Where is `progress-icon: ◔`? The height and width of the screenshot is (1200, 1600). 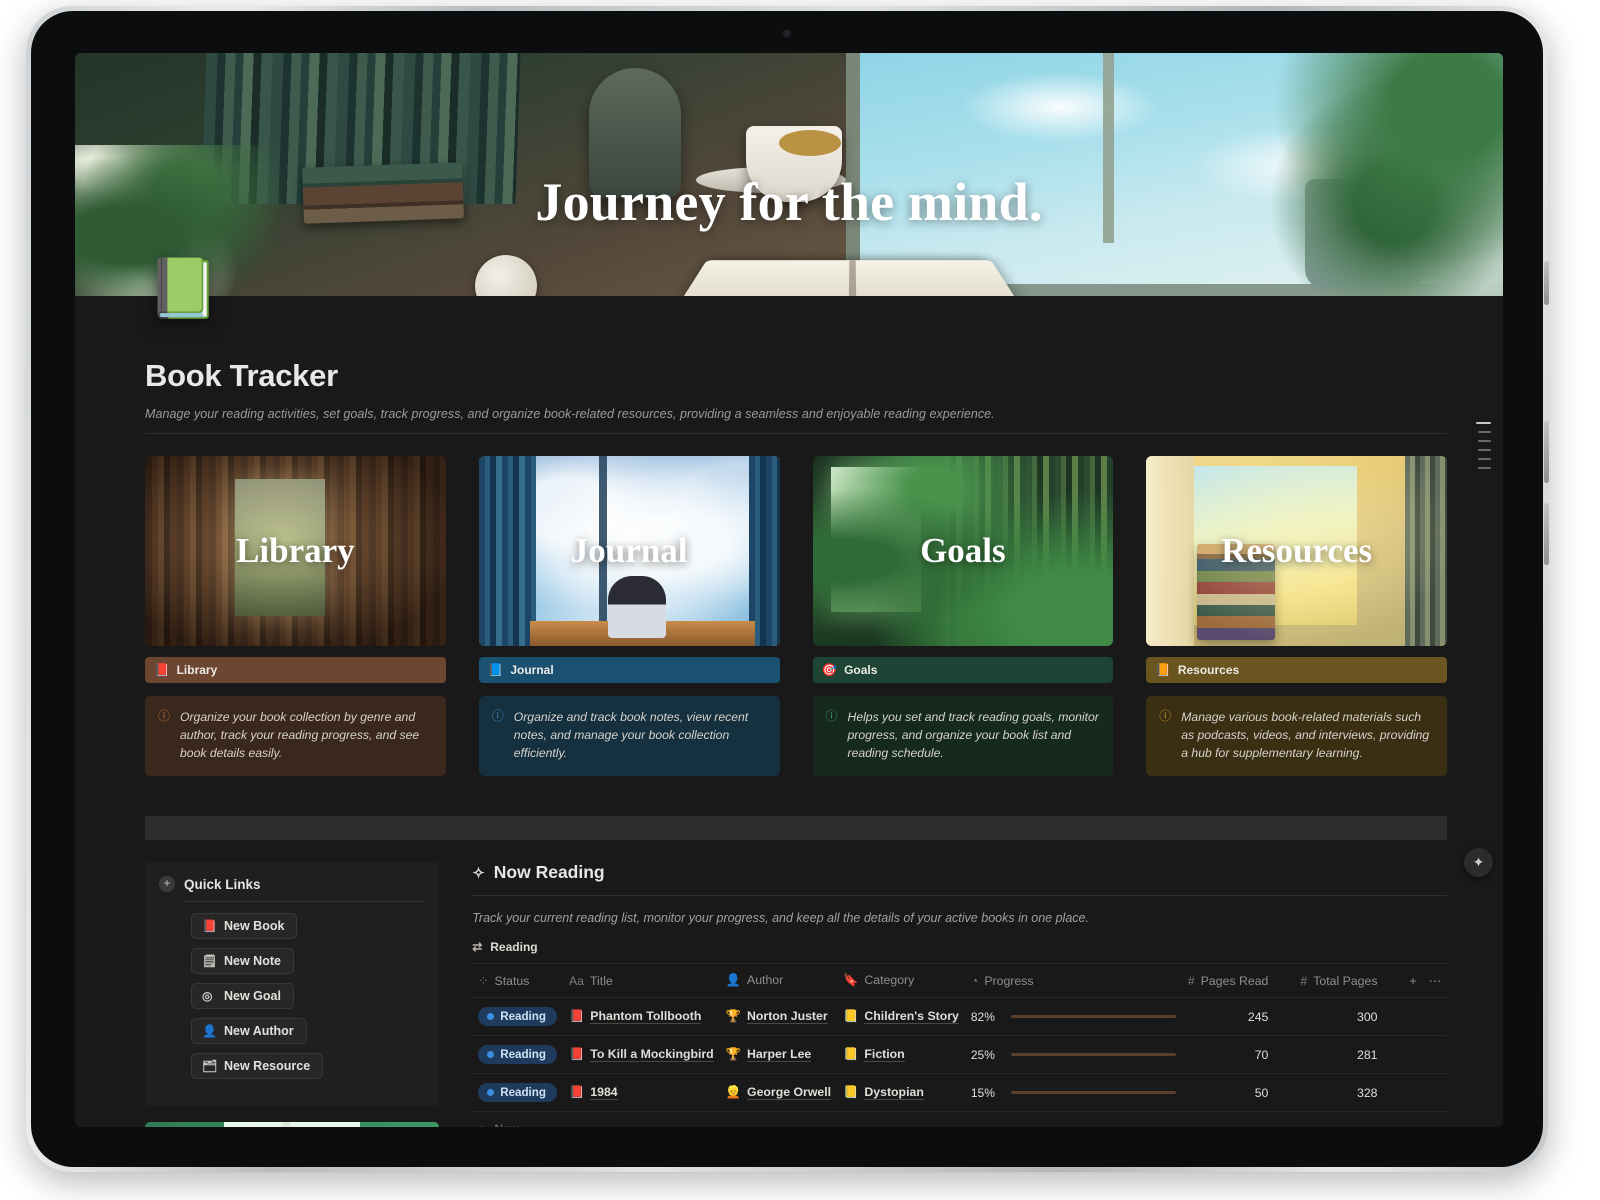
progress-icon: ◔ is located at coordinates (974, 980).